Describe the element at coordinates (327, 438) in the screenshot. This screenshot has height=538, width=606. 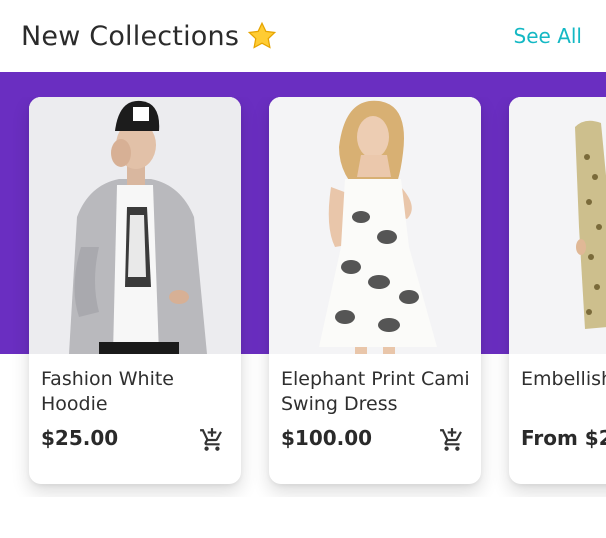
I see `product-price: $100.00` at that location.